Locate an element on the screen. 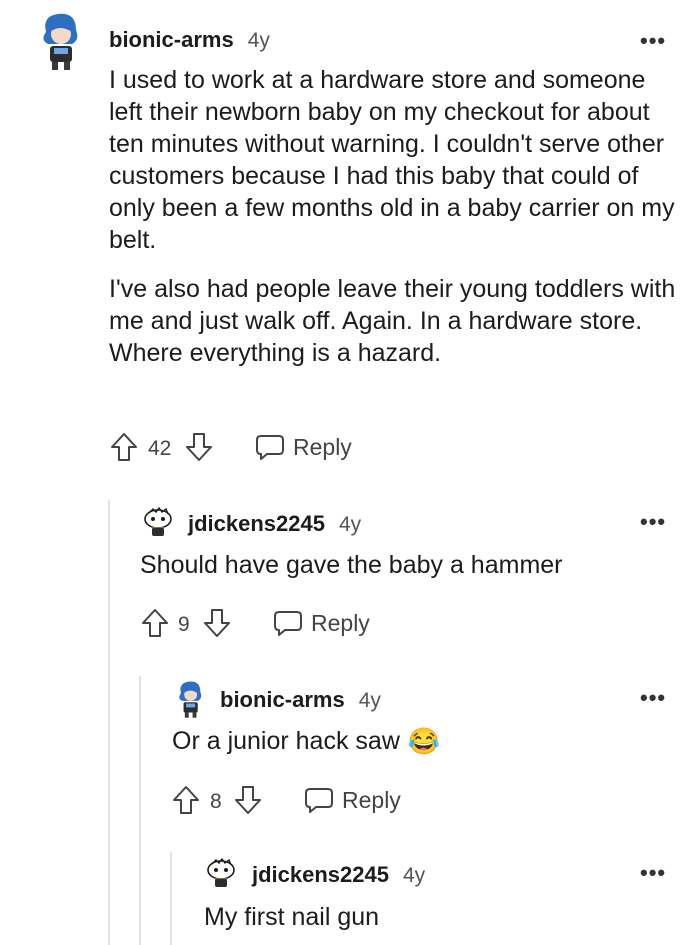 The height and width of the screenshot is (945, 700). comment-body: Or a junior hack saw 😂 is located at coordinates (422, 741).